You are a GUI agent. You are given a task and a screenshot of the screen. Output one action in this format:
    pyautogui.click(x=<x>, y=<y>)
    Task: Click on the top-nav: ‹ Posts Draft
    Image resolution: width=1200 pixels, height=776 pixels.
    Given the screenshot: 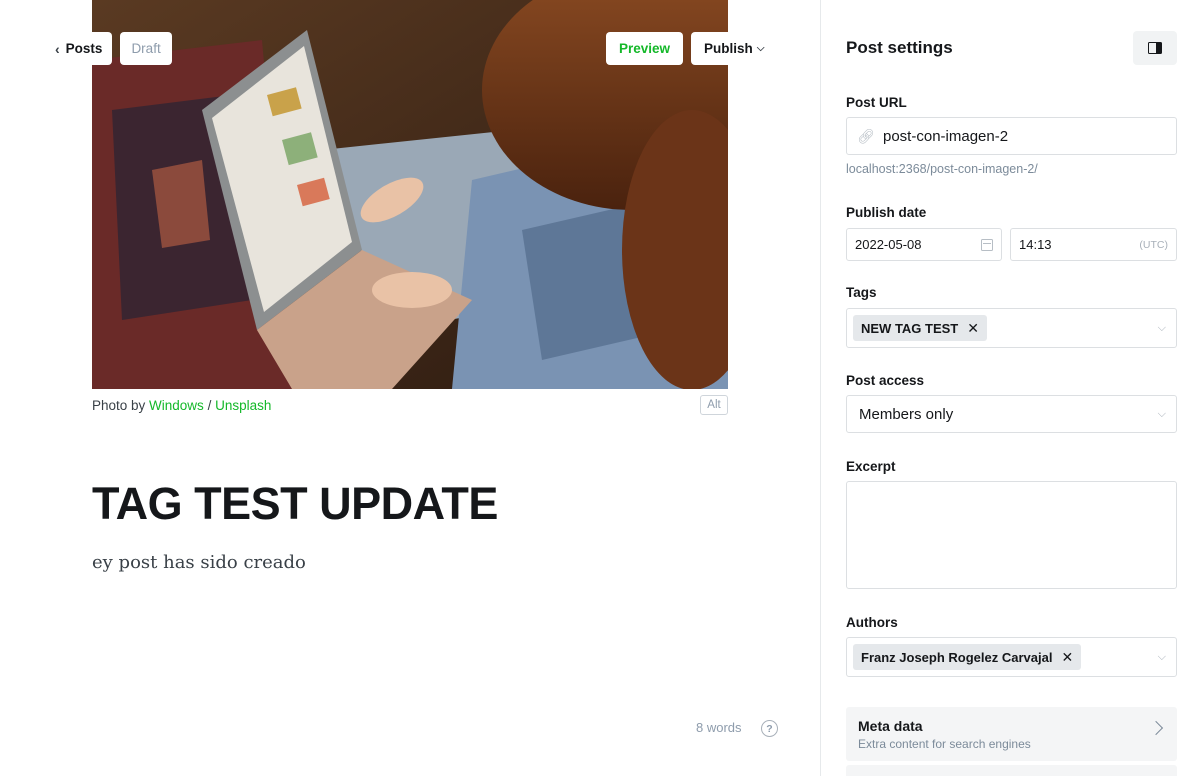 What is the action you would take?
    pyautogui.click(x=109, y=48)
    